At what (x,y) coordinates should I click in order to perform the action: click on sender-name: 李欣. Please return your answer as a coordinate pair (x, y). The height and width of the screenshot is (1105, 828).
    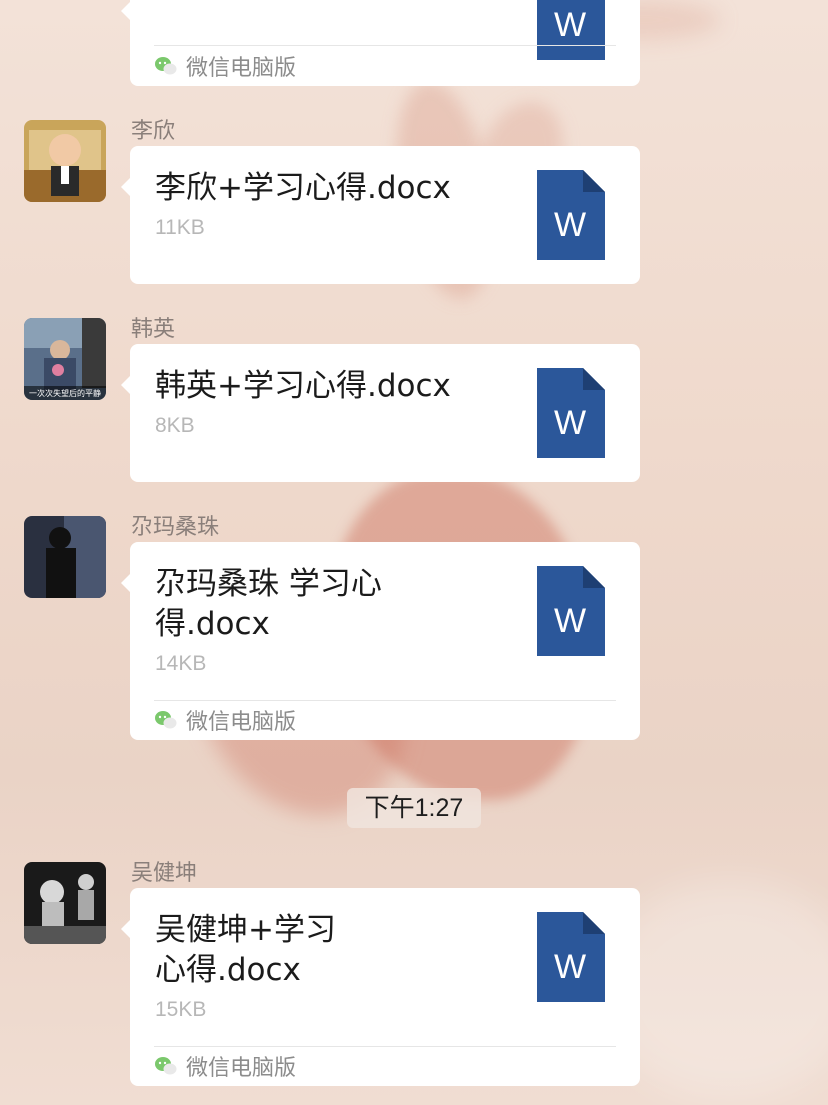
    Looking at the image, I should click on (153, 131).